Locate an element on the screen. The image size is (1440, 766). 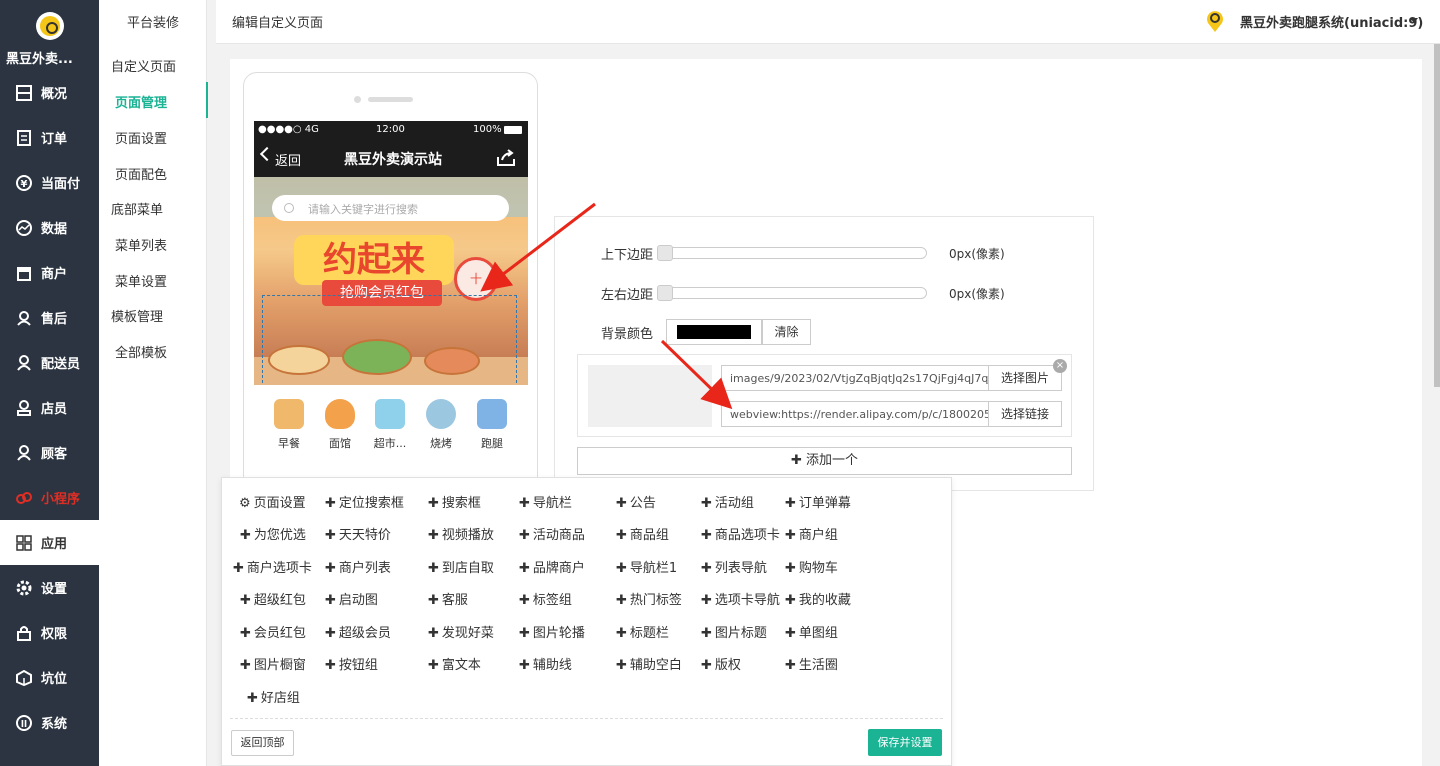
nav-item-merchant: 商户 is located at coordinates (49, 272).